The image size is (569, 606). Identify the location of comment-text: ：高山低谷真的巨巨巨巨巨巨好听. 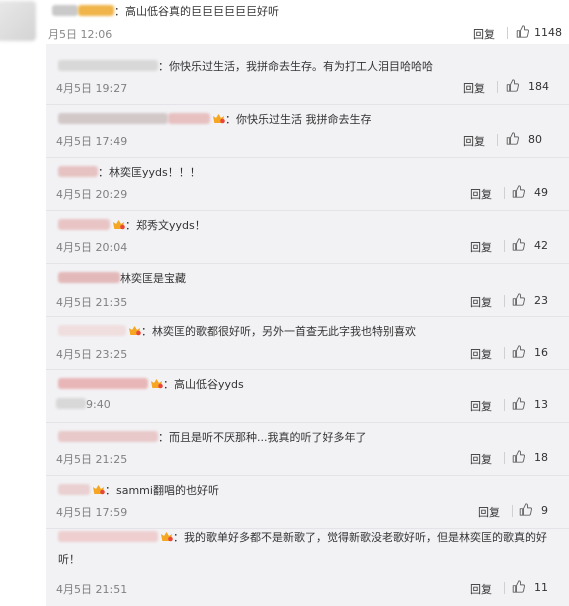
(196, 11).